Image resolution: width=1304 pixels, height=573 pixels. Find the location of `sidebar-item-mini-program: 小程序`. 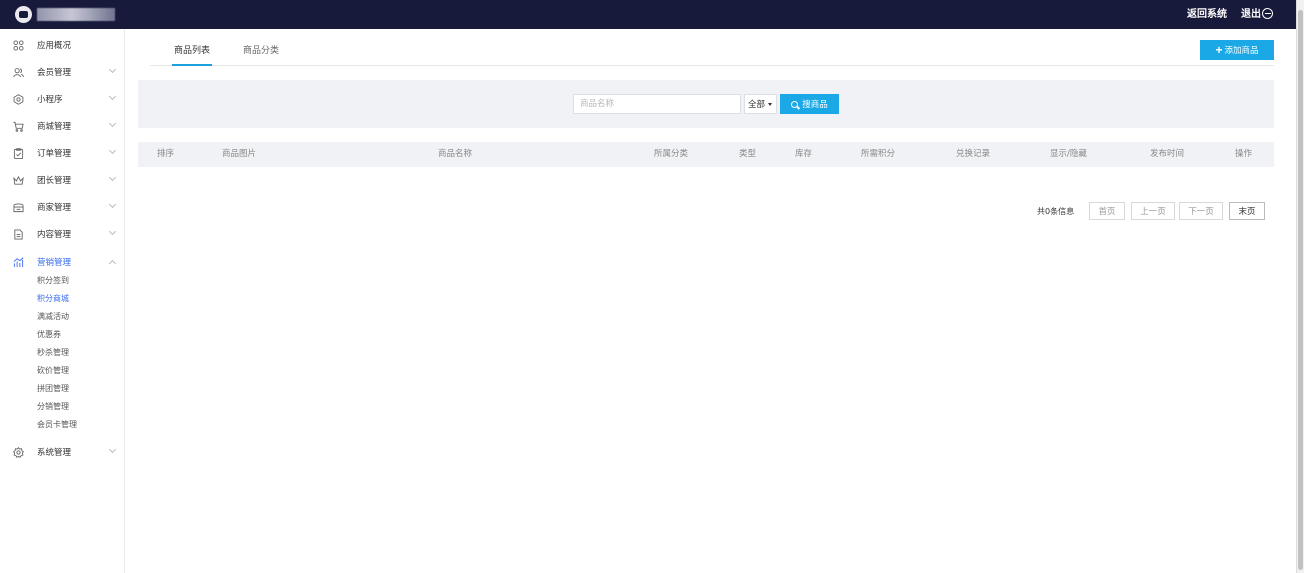

sidebar-item-mini-program: 小程序 is located at coordinates (62, 99).